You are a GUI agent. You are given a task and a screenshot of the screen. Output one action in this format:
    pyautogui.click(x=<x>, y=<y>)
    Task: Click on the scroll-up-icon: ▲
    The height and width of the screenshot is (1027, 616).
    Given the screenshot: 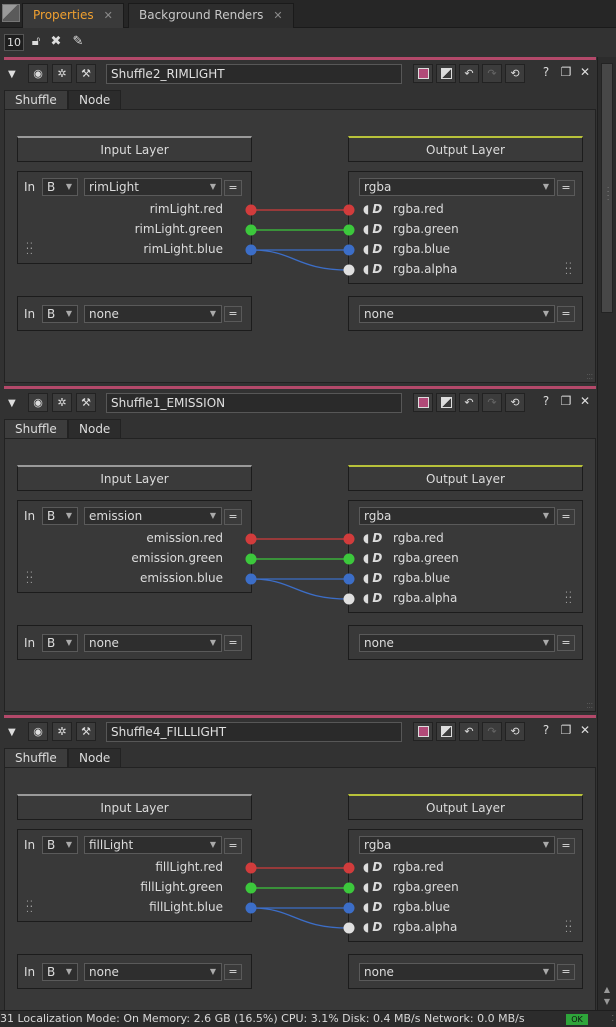 What is the action you would take?
    pyautogui.click(x=607, y=989)
    